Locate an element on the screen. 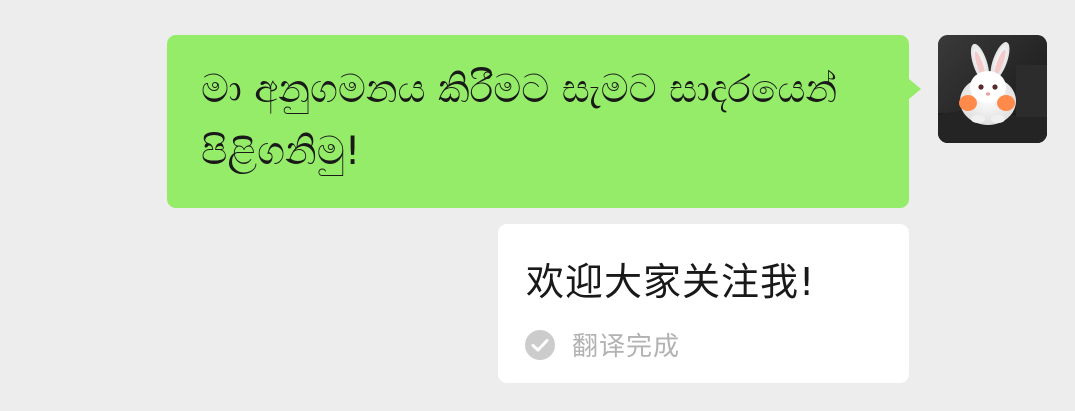  translation-bubble: 欢迎大家关注我! 翻译完成 is located at coordinates (703, 303).